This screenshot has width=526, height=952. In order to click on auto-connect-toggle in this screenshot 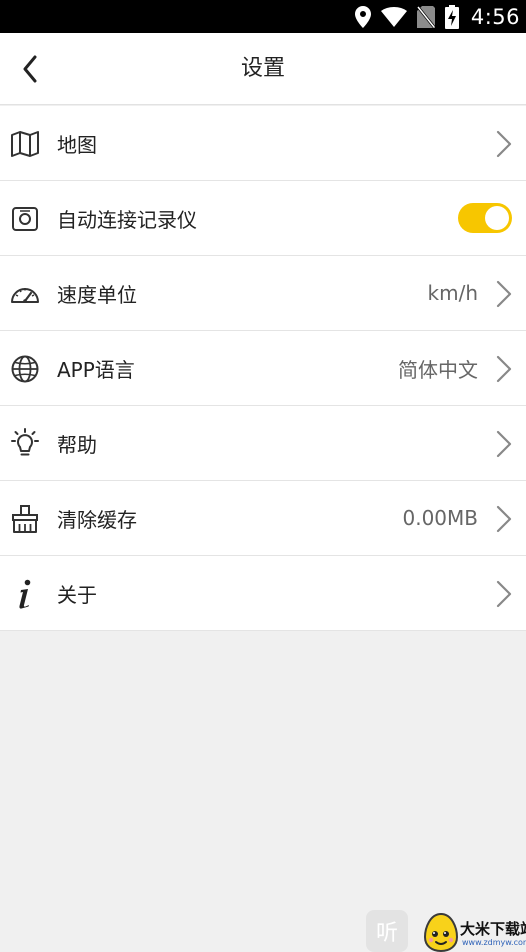, I will do `click(485, 218)`.